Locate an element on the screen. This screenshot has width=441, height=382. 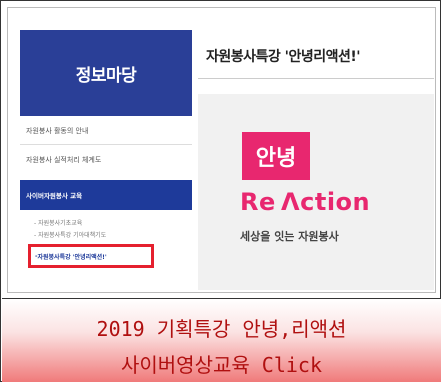
logo-tagline: 세상을 잇는 자원봉사 is located at coordinates (289, 236).